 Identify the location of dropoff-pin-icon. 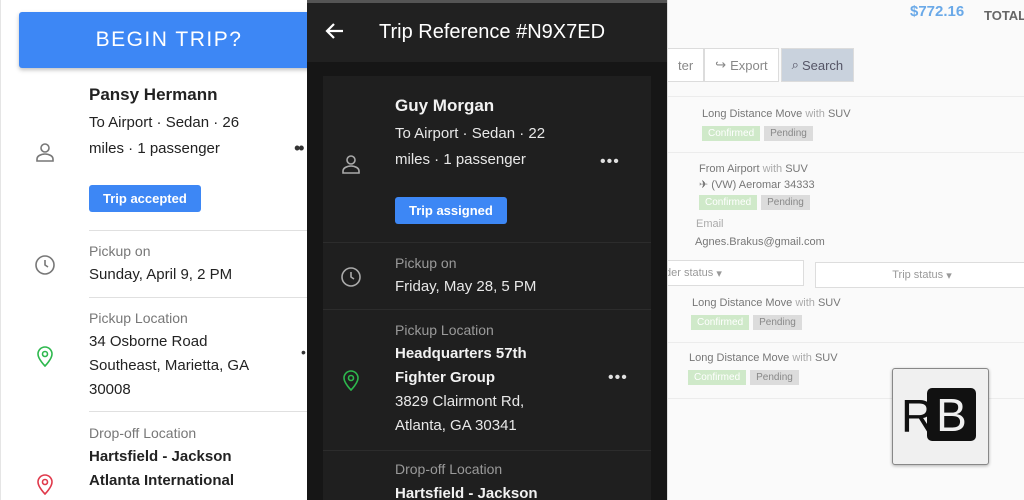
(45, 485).